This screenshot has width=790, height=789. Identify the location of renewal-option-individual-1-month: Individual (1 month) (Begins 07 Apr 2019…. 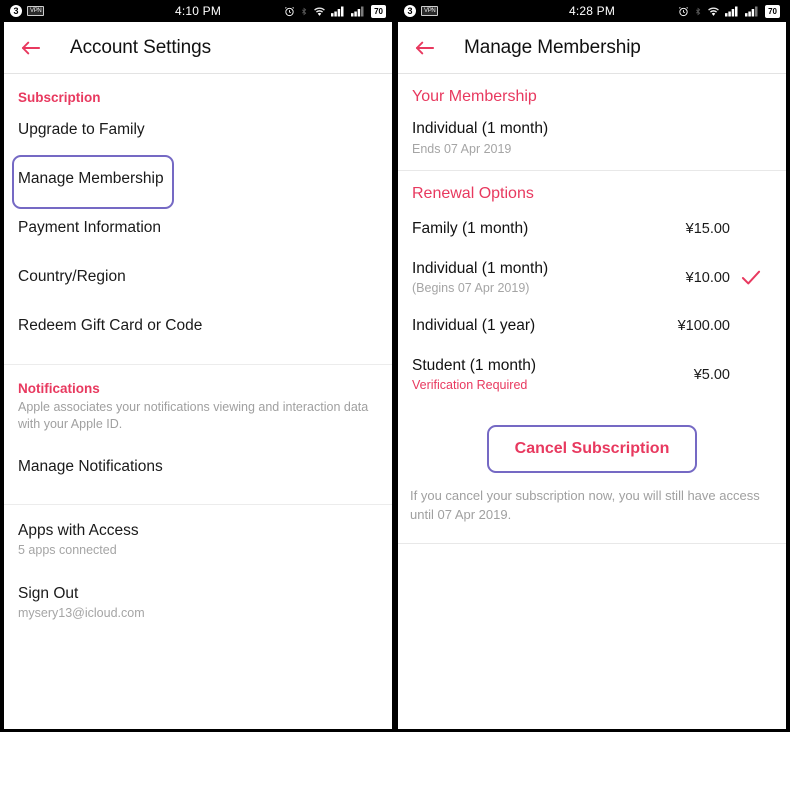
(592, 277).